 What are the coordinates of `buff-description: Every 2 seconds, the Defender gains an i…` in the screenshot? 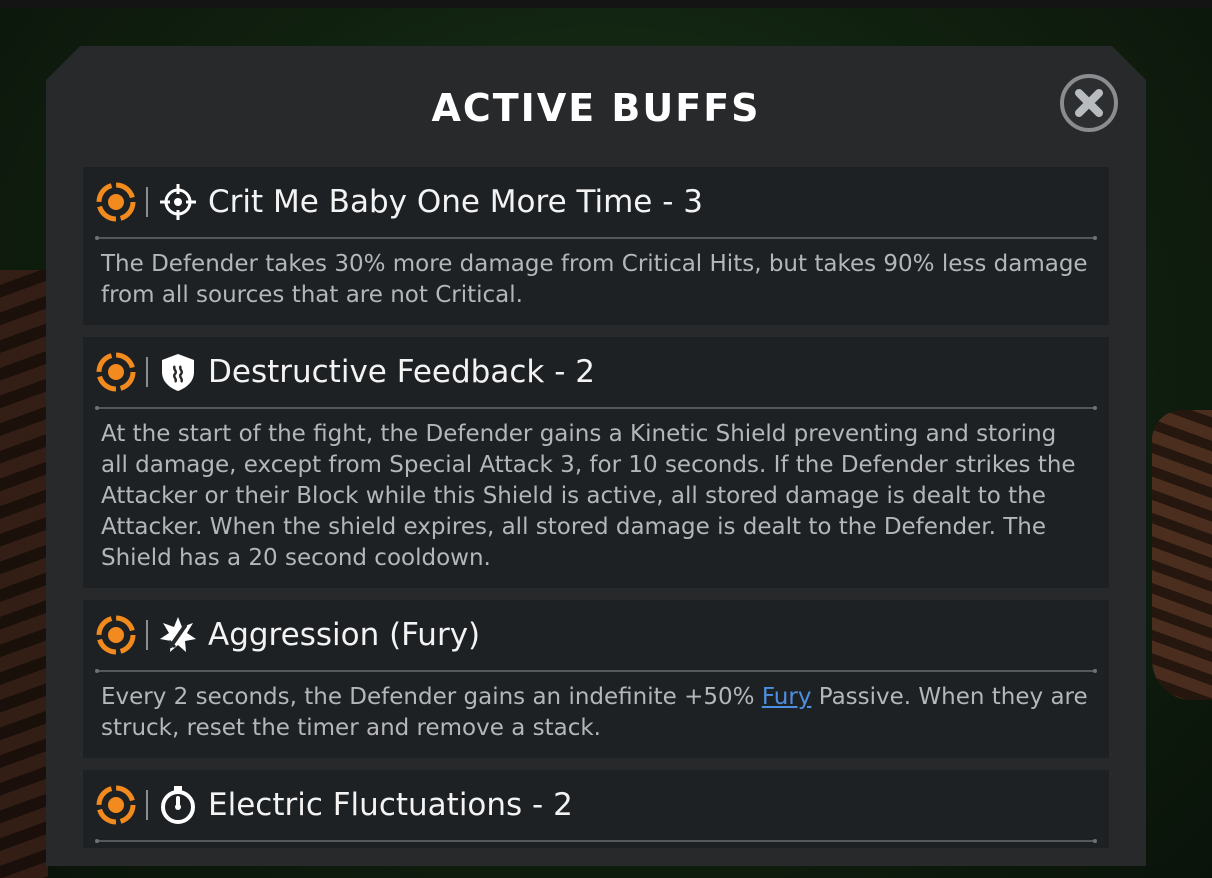 It's located at (596, 715).